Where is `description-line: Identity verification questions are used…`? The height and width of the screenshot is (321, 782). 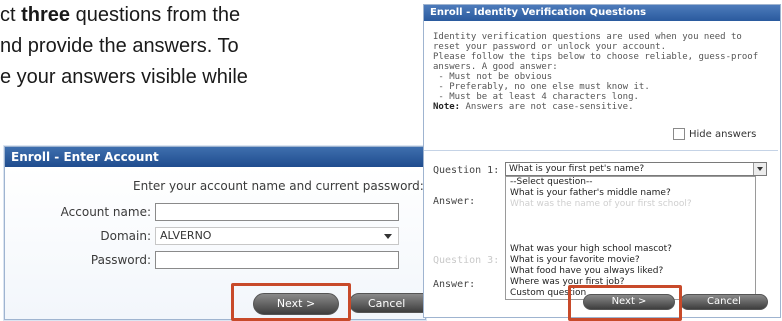
description-line: Identity verification questions are used… is located at coordinates (587, 37).